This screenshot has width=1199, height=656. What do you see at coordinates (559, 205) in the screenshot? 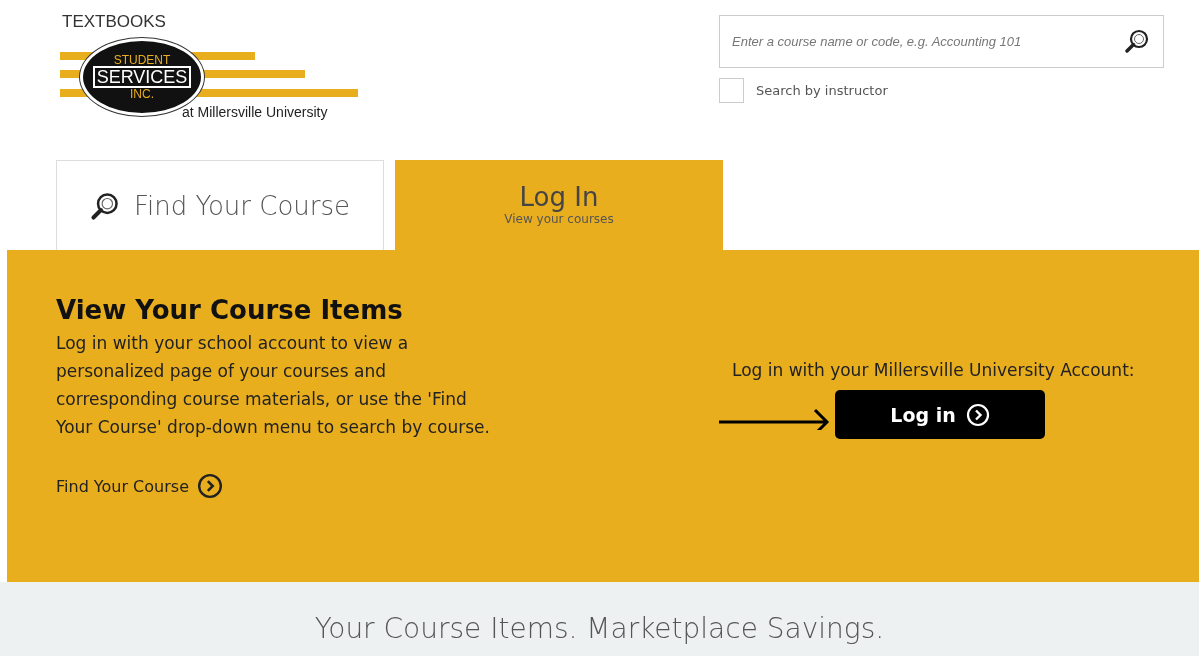
I see `tab: Log In View your courses` at bounding box center [559, 205].